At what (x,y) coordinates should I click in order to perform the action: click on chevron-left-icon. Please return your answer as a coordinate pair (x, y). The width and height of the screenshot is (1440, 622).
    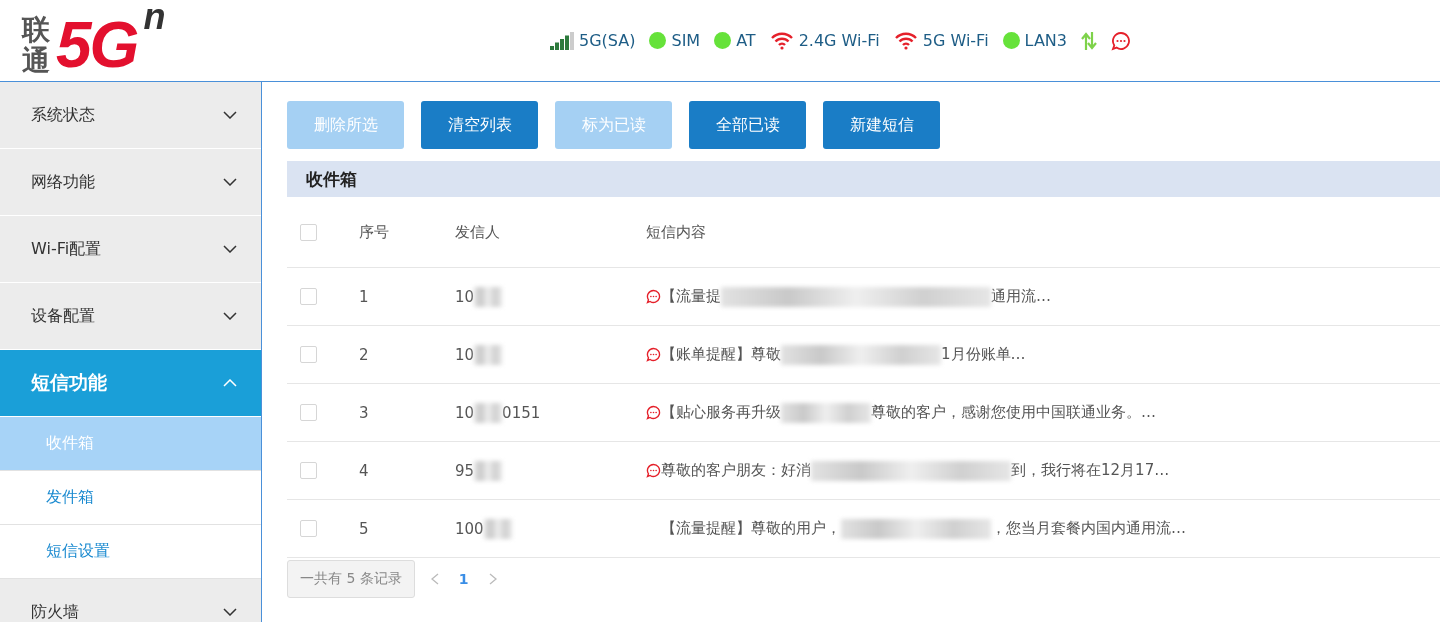
    Looking at the image, I should click on (434, 579).